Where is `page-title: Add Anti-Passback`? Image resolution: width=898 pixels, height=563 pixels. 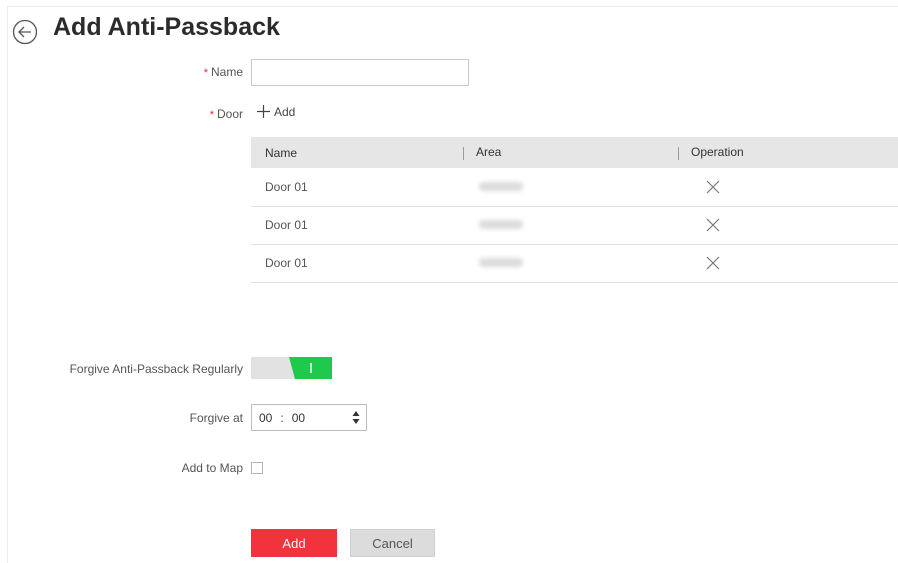
page-title: Add Anti-Passback is located at coordinates (166, 27).